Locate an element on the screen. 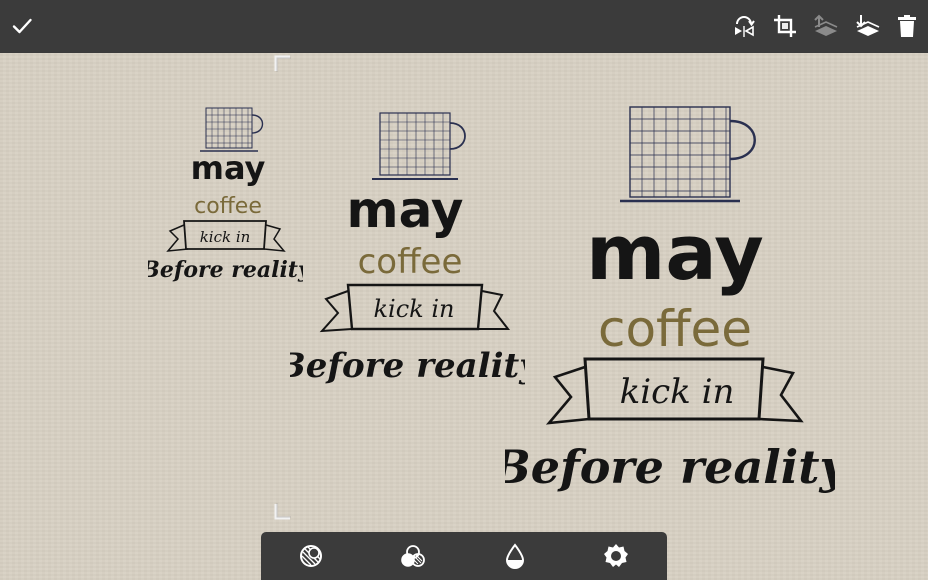  delete-button is located at coordinates (907, 26).